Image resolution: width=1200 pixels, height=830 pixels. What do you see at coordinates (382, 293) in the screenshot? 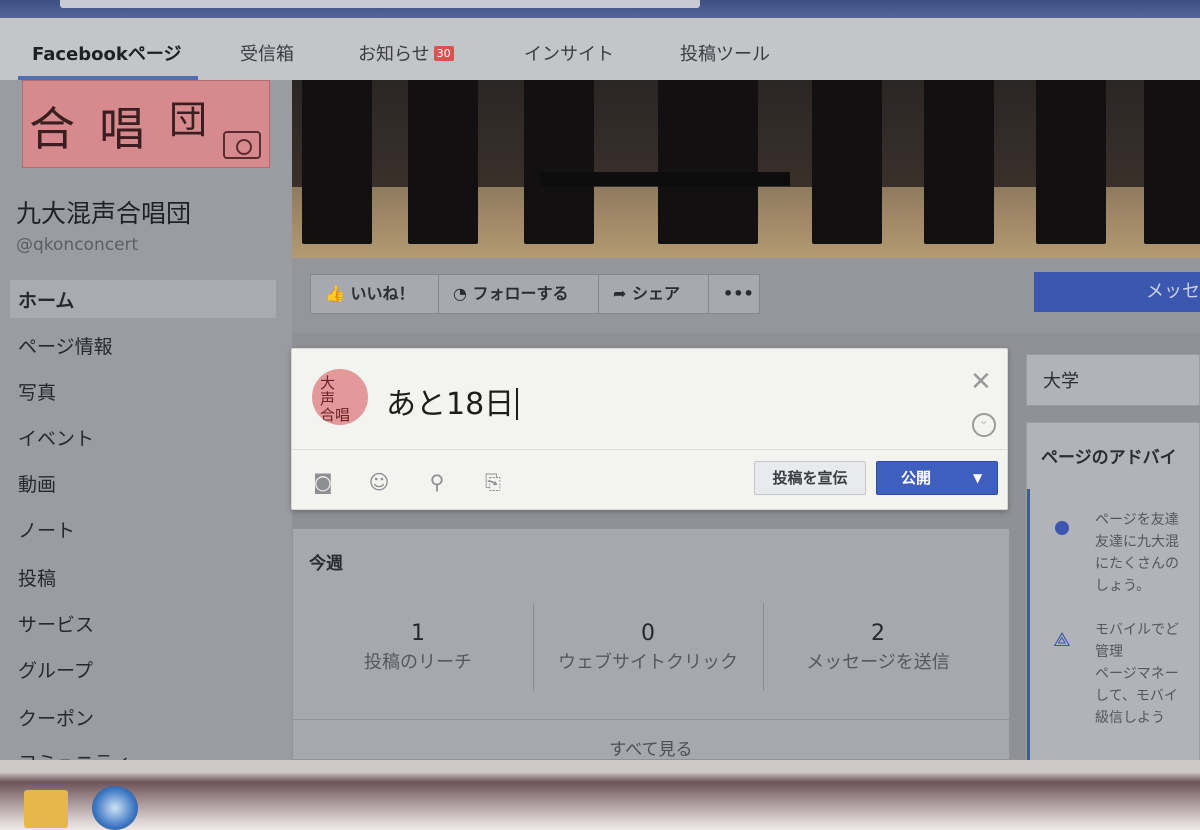
I see `like-label: いいね！` at bounding box center [382, 293].